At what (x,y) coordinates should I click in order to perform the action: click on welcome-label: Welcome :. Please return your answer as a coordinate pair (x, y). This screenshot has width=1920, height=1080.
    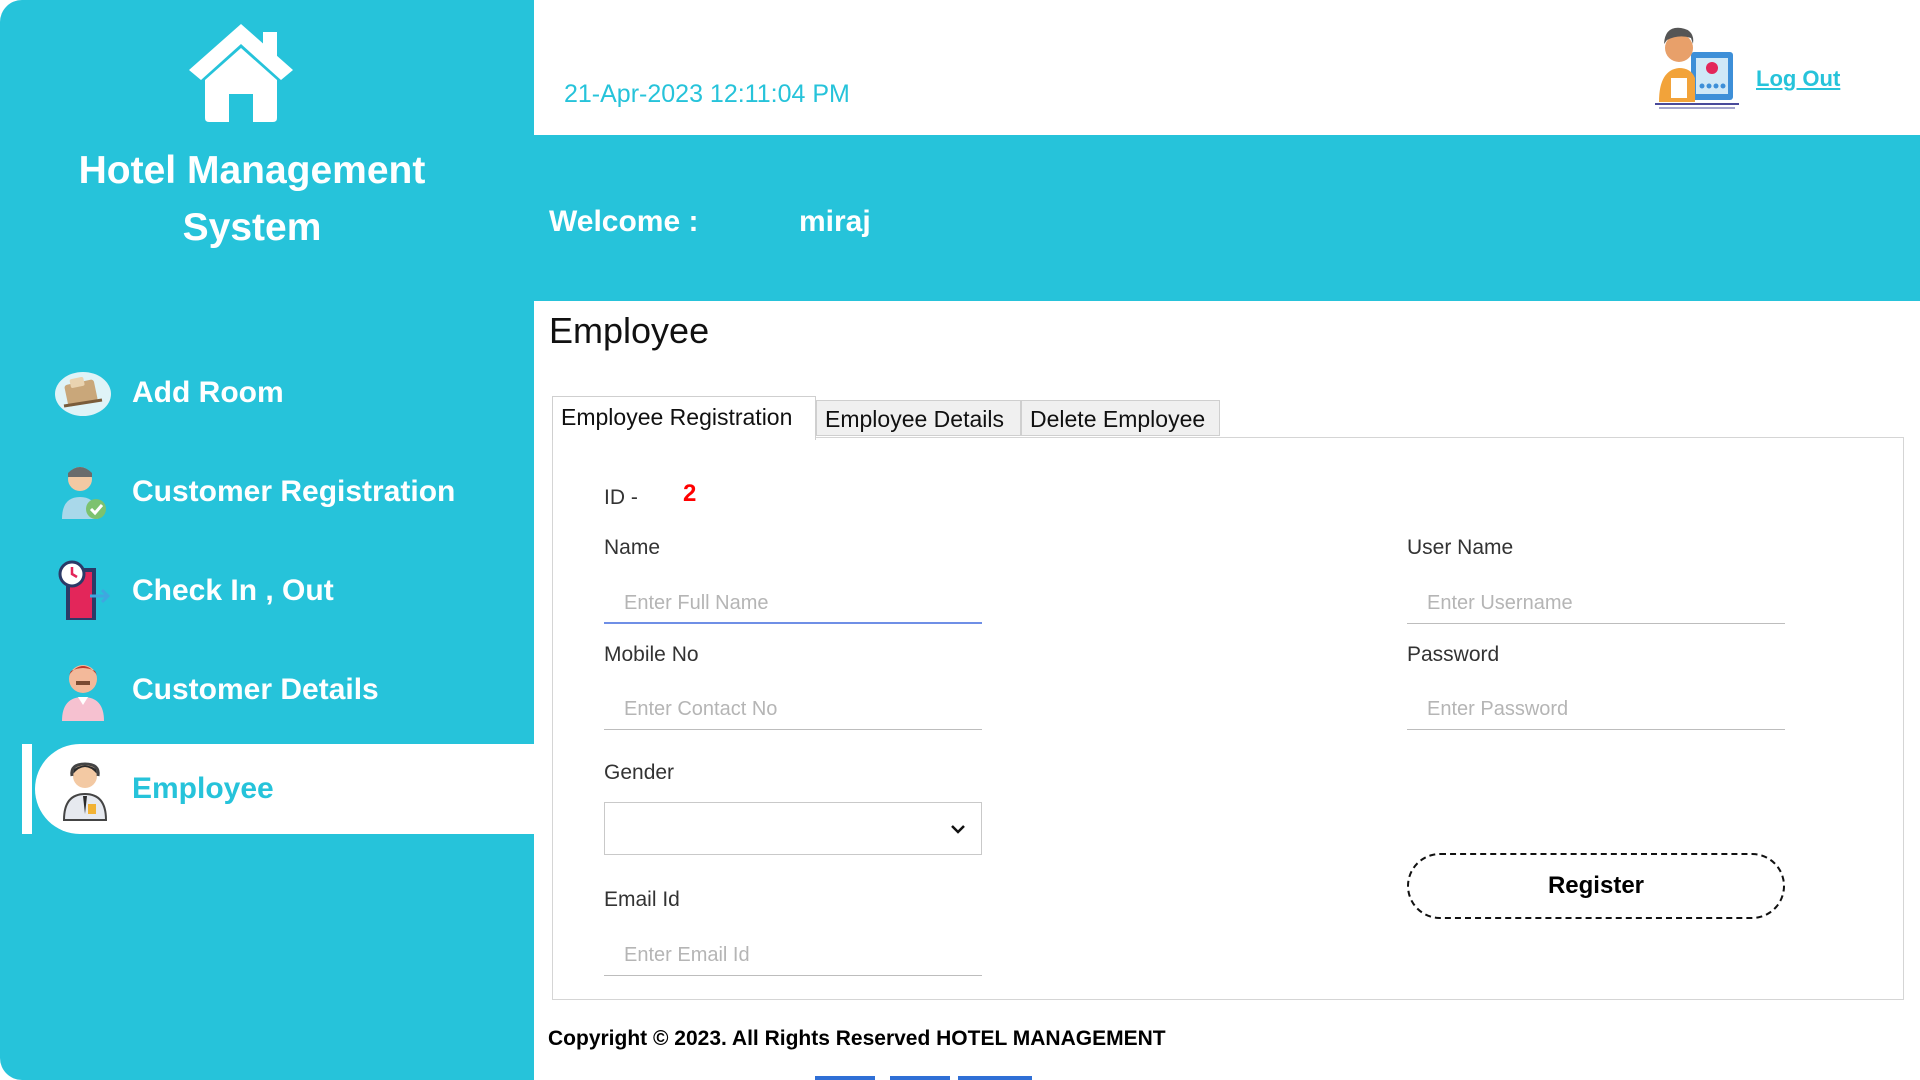
    Looking at the image, I should click on (624, 221).